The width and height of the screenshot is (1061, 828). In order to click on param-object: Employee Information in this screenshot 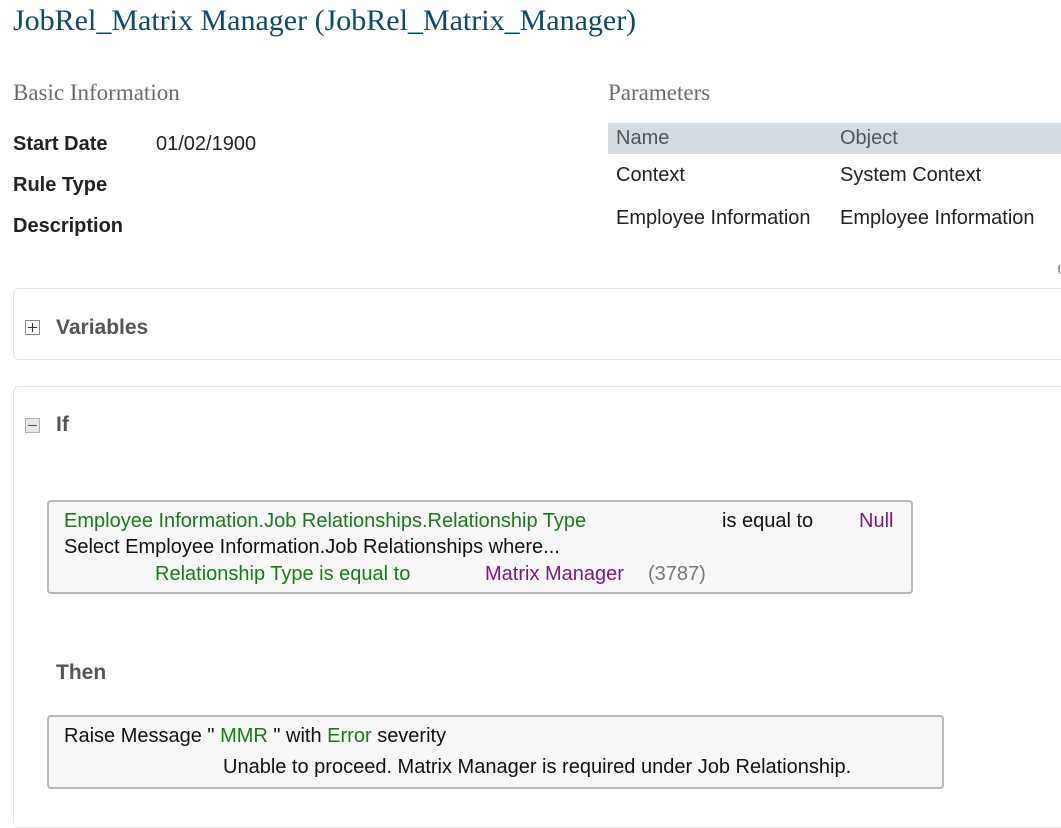, I will do `click(937, 218)`.